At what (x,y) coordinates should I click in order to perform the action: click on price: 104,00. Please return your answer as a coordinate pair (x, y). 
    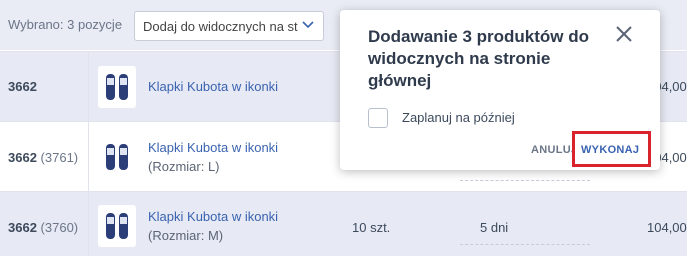
    Looking at the image, I should click on (667, 227).